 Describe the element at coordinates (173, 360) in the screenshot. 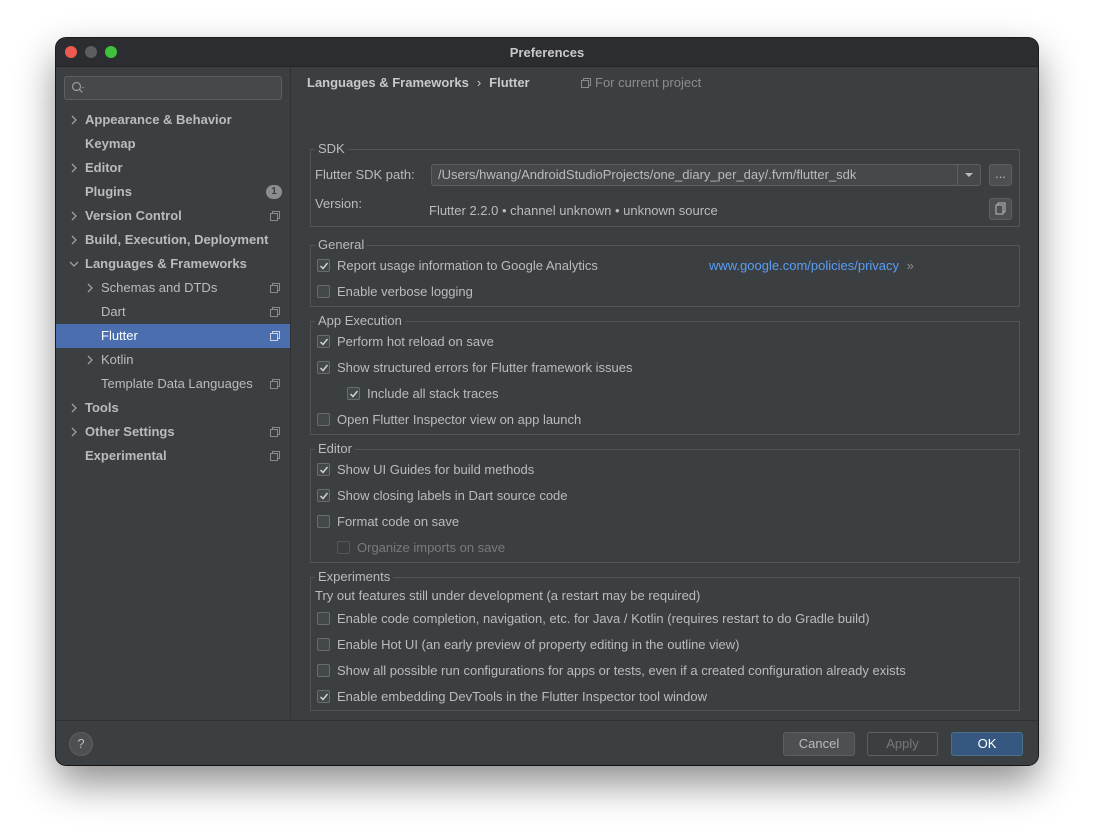

I see `sidebar-item-kotlin: Kotlin` at that location.